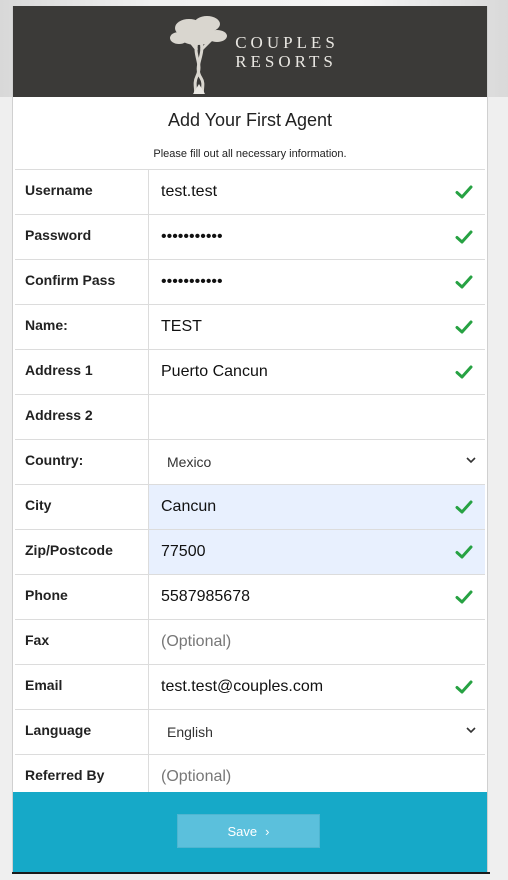 The image size is (508, 880). What do you see at coordinates (317, 507) in the screenshot?
I see `city-input: Cancun` at bounding box center [317, 507].